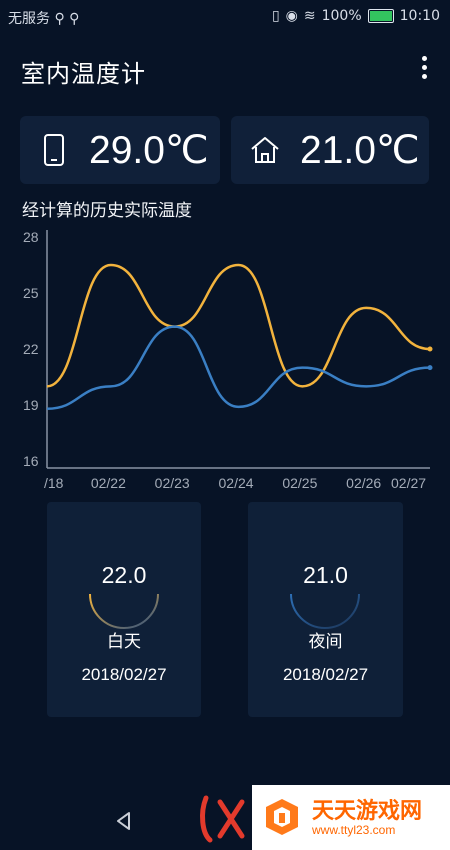  I want to click on back-icon, so click(124, 821).